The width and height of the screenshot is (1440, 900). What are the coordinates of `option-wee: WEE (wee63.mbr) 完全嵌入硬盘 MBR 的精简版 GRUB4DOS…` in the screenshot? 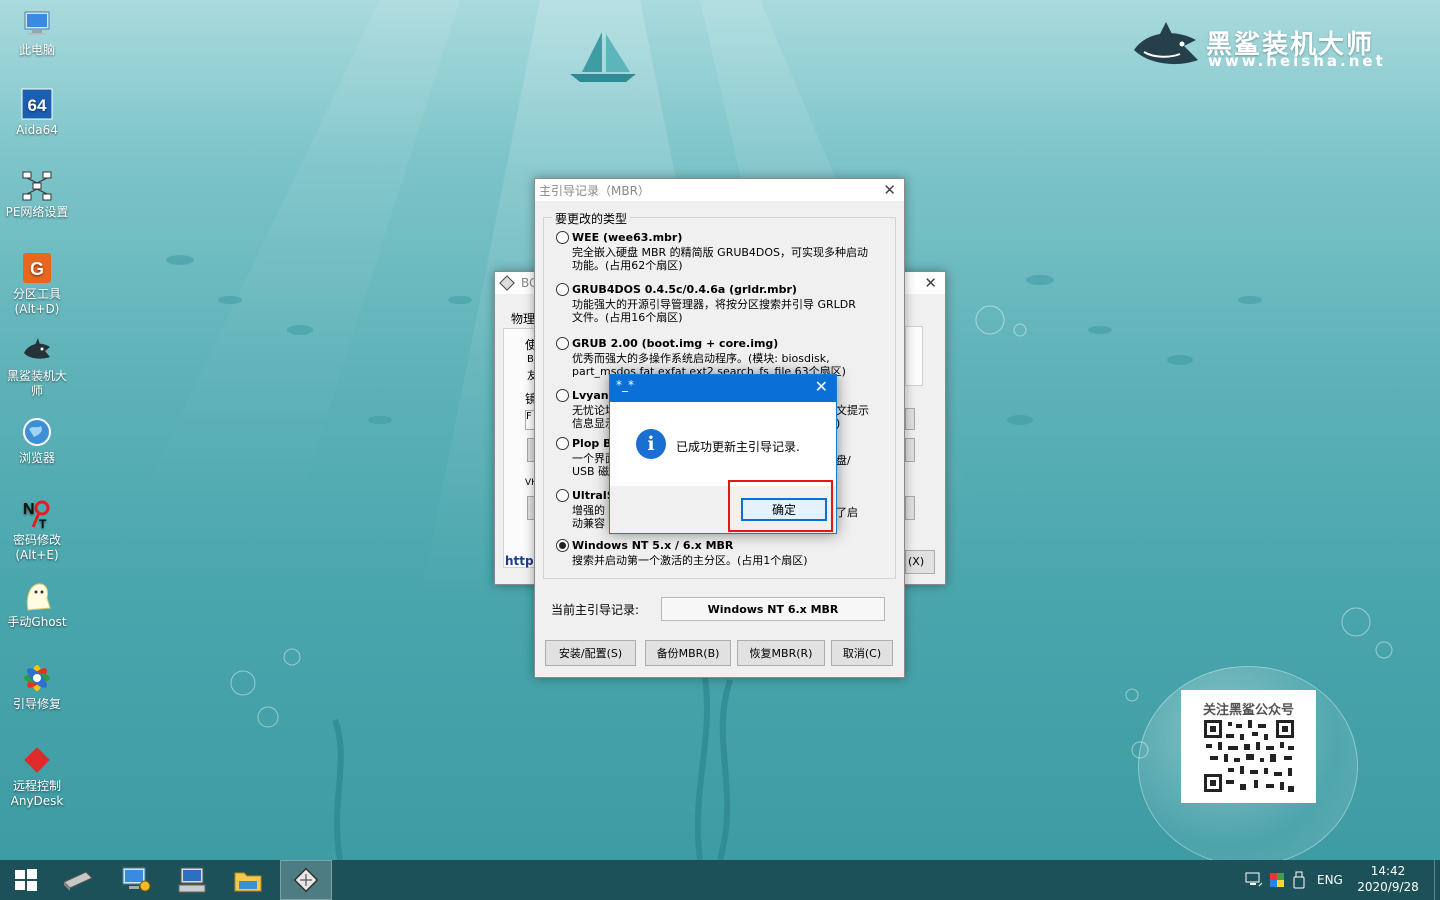 It's located at (717, 251).